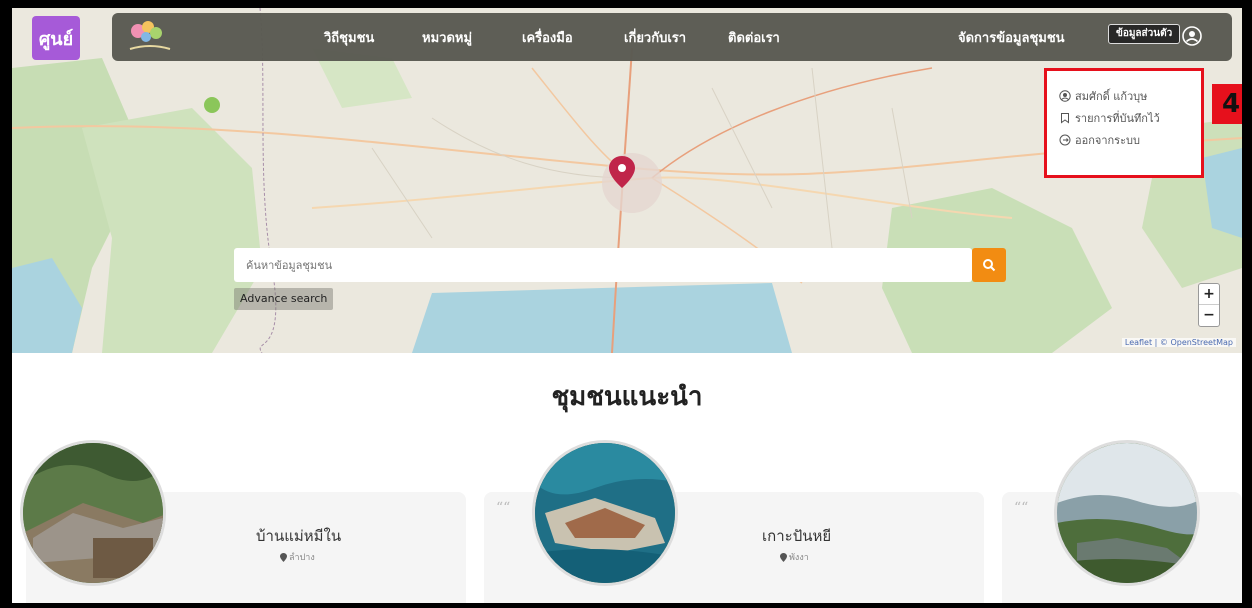 The image size is (1252, 608). What do you see at coordinates (1117, 118) in the screenshot?
I see `menu-item-label: รายการที่บันทึกไว้` at bounding box center [1117, 118].